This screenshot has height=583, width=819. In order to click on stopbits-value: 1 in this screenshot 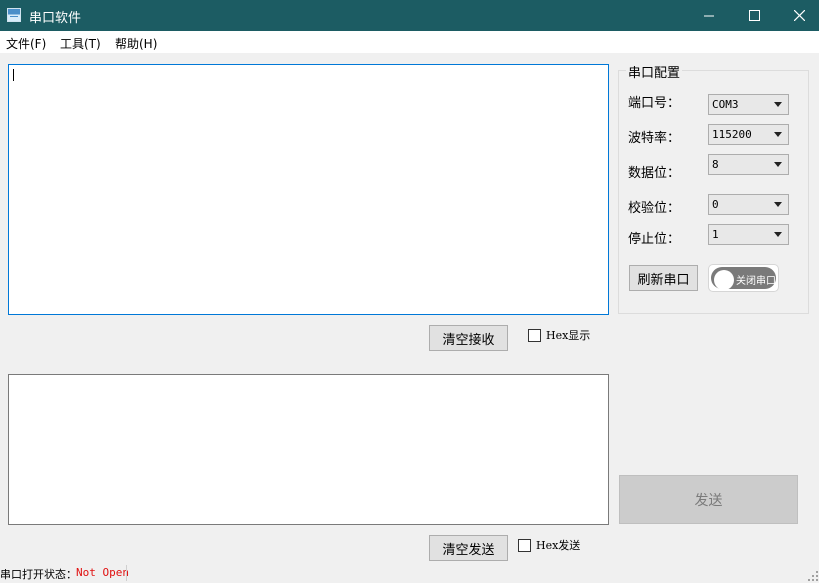, I will do `click(715, 234)`.